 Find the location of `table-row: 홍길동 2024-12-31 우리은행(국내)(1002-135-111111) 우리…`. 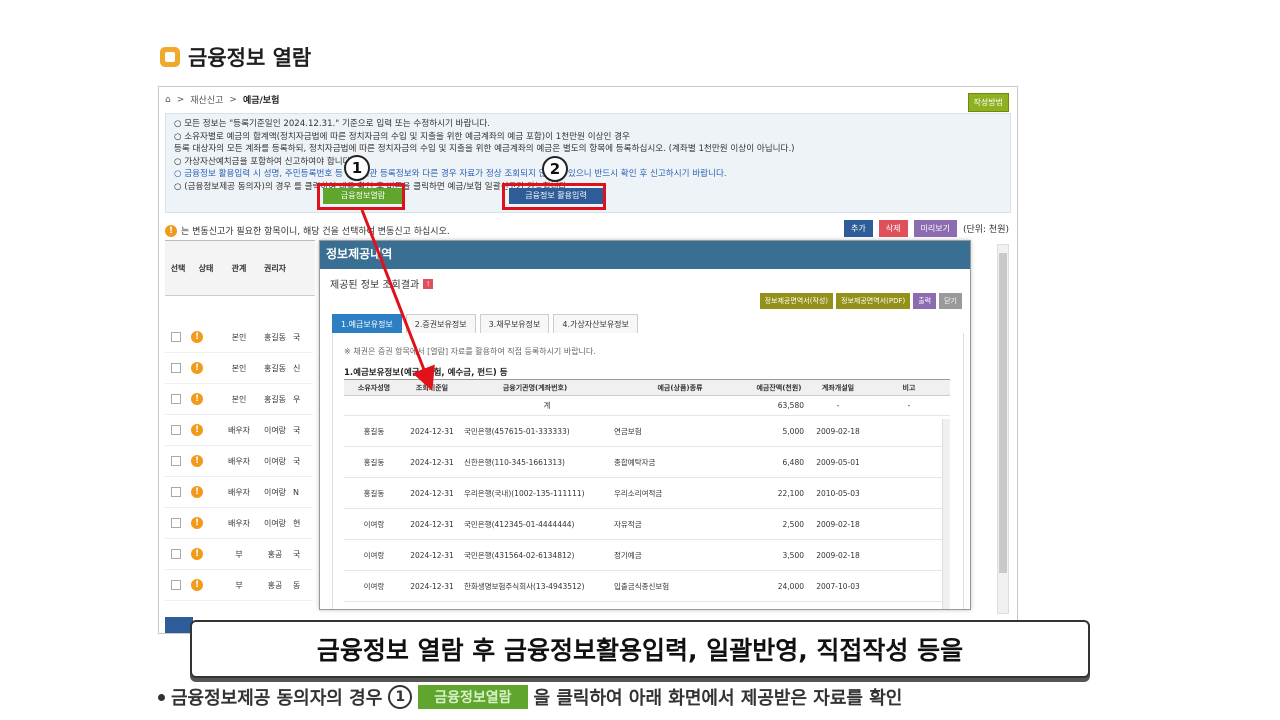

table-row: 홍길동 2024-12-31 우리은행(국내)(1002-135-111111) 우리… is located at coordinates (647, 493).